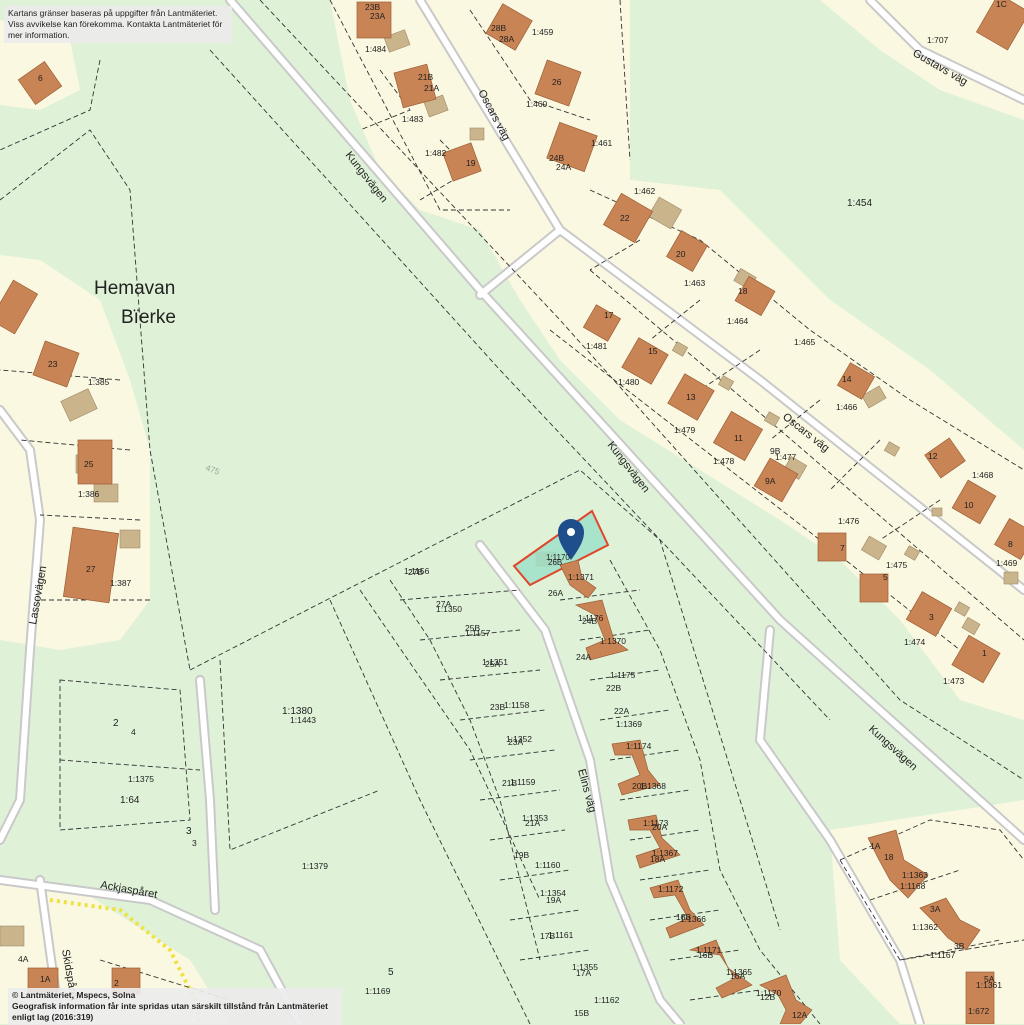 The image size is (1024, 1025). What do you see at coordinates (685, 430) in the screenshot?
I see `map-label: 1:479` at bounding box center [685, 430].